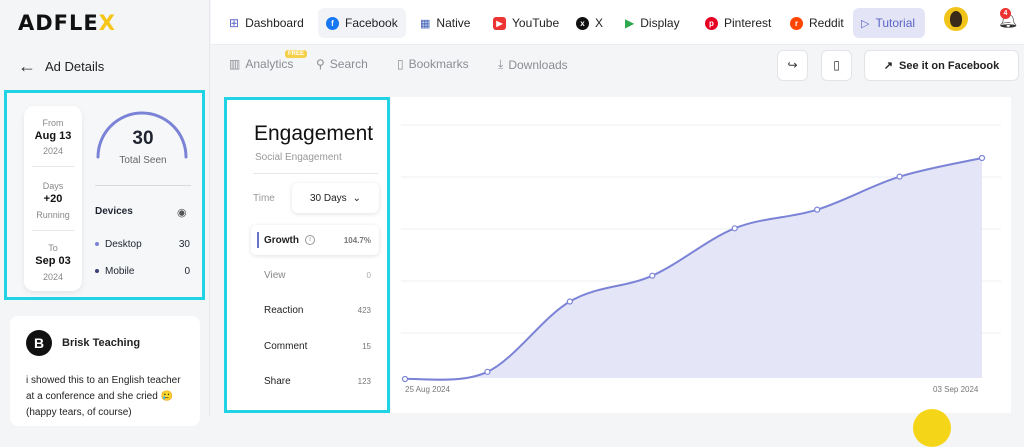  I want to click on share-button: ↪, so click(792, 65).